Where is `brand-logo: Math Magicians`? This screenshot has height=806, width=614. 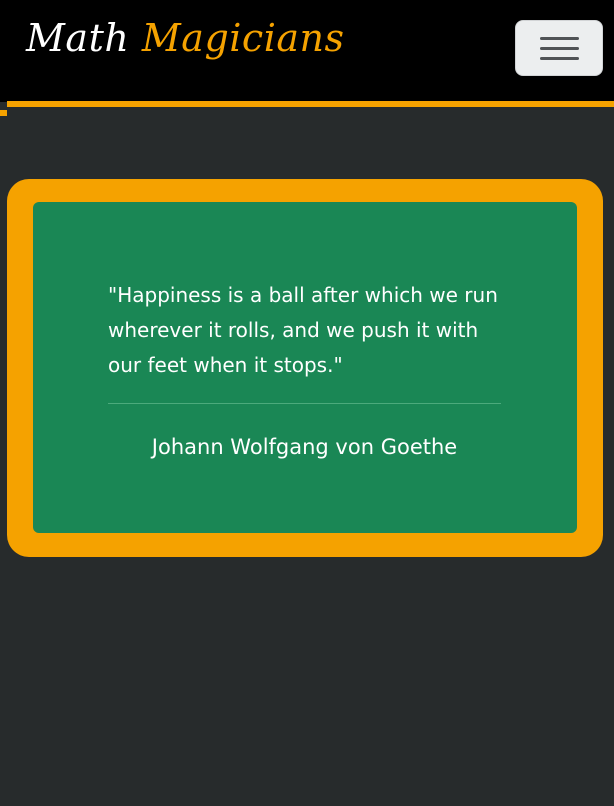
brand-logo: Math Magicians is located at coordinates (185, 38).